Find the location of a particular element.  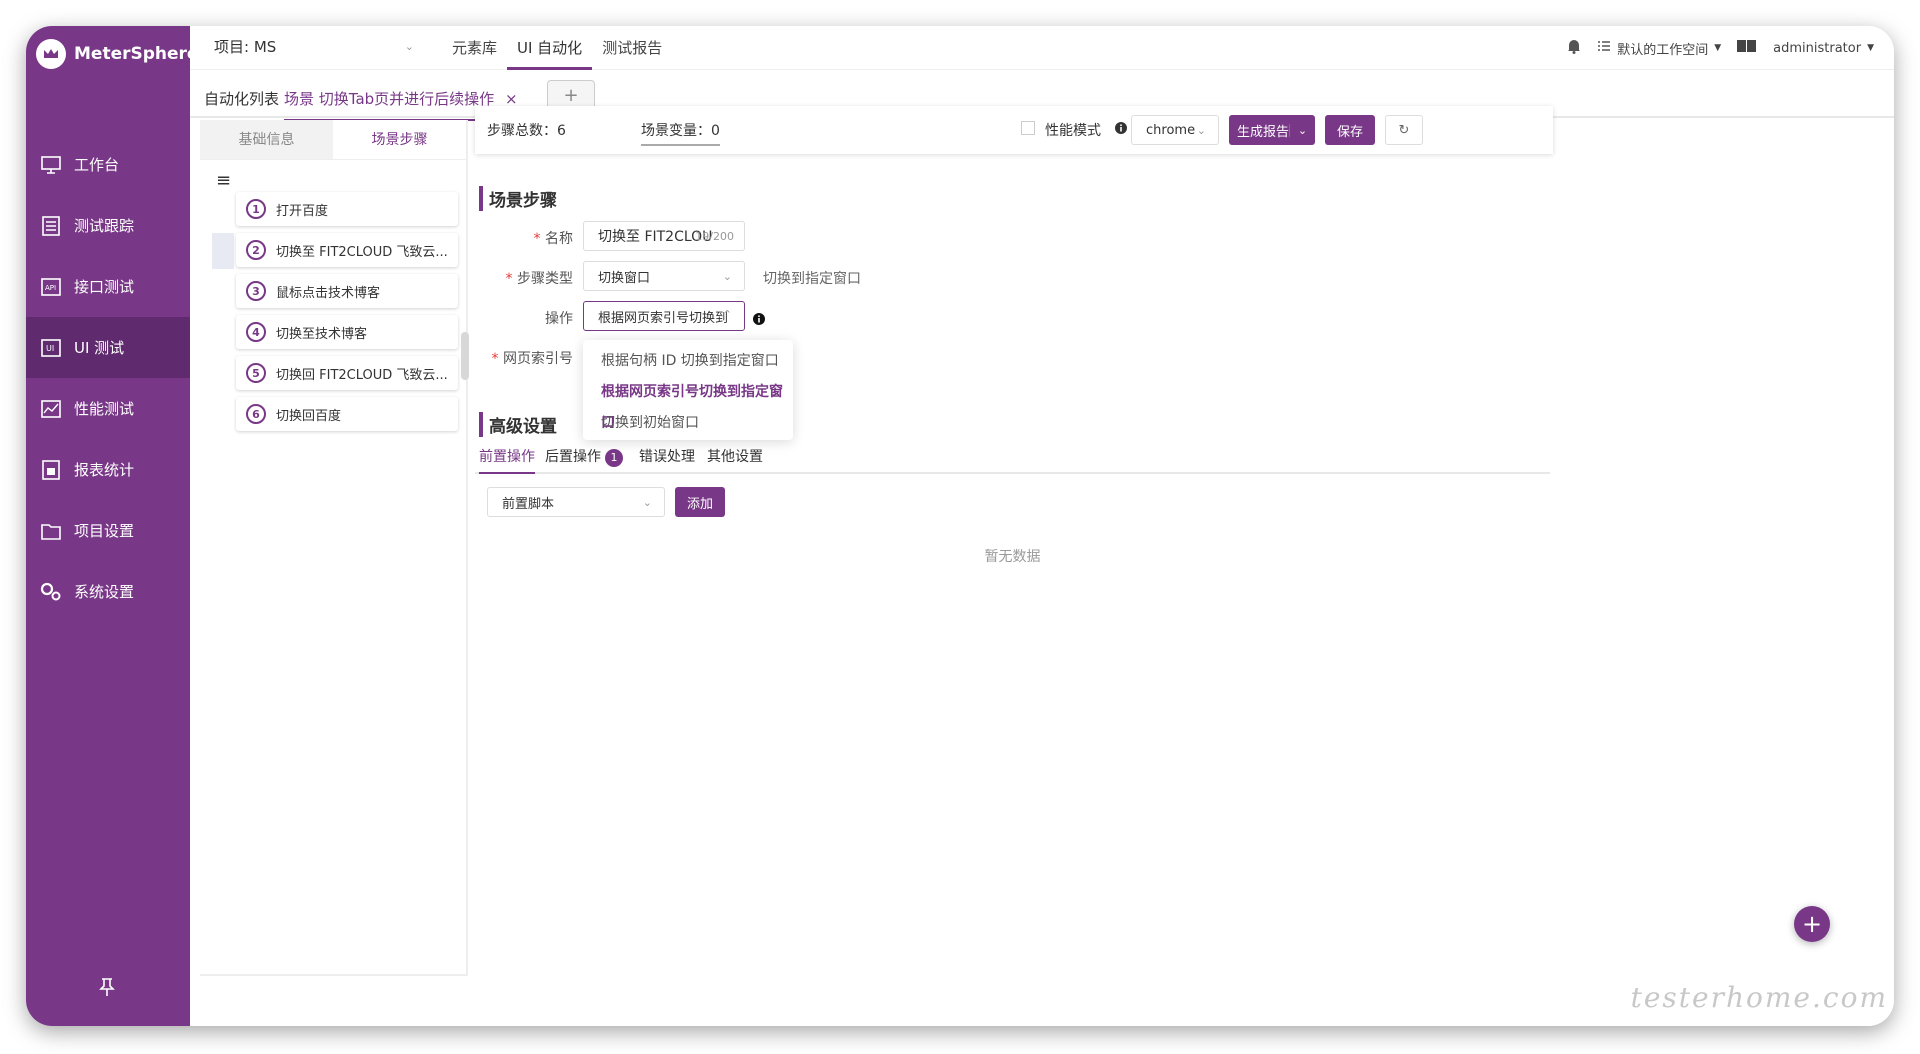

api-icon: API is located at coordinates (51, 287).